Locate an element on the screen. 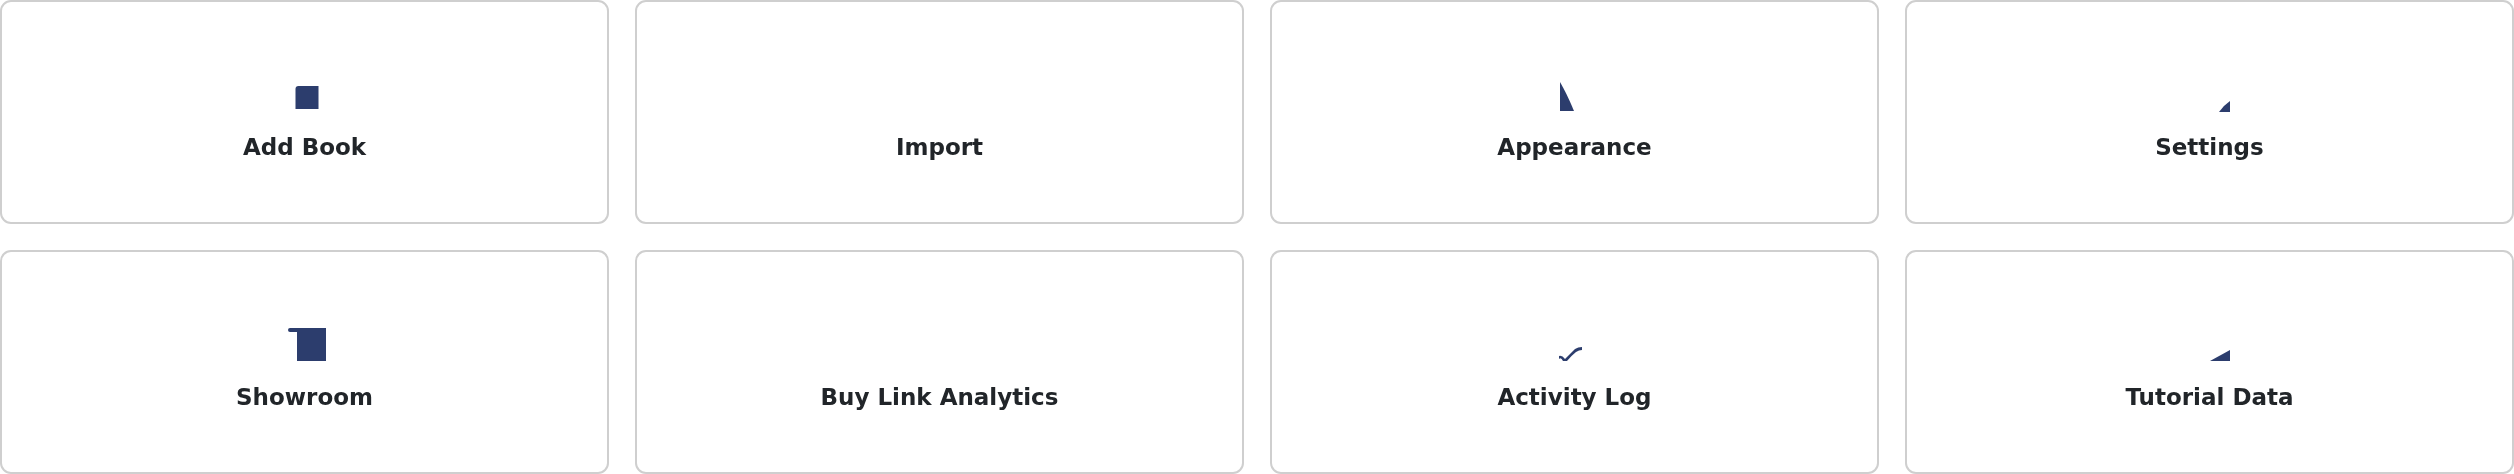  curve-icon is located at coordinates (1566, 96).